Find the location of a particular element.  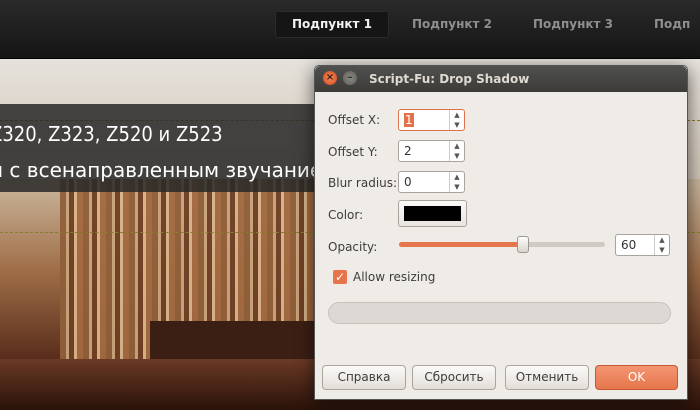

minimize-icon: – is located at coordinates (350, 78).